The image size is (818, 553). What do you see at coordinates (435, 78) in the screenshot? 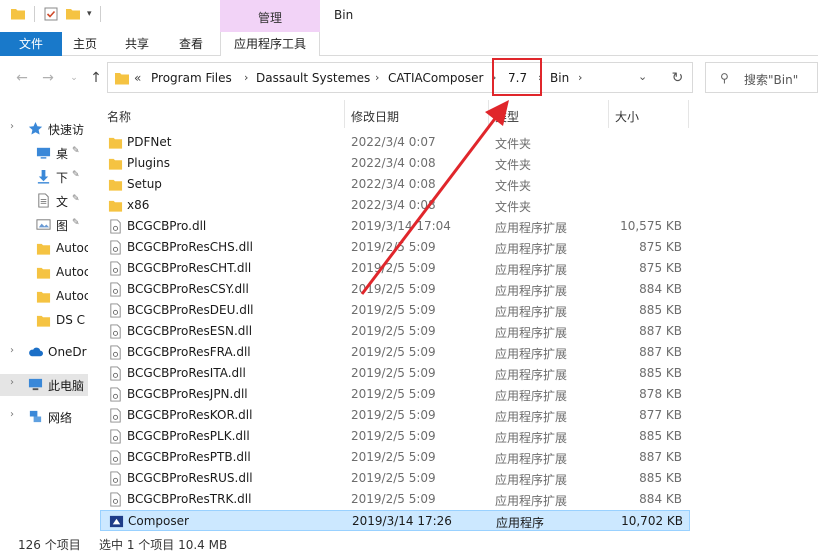
I see `breadcrumb-catiacomposer: CATIAComposer` at bounding box center [435, 78].